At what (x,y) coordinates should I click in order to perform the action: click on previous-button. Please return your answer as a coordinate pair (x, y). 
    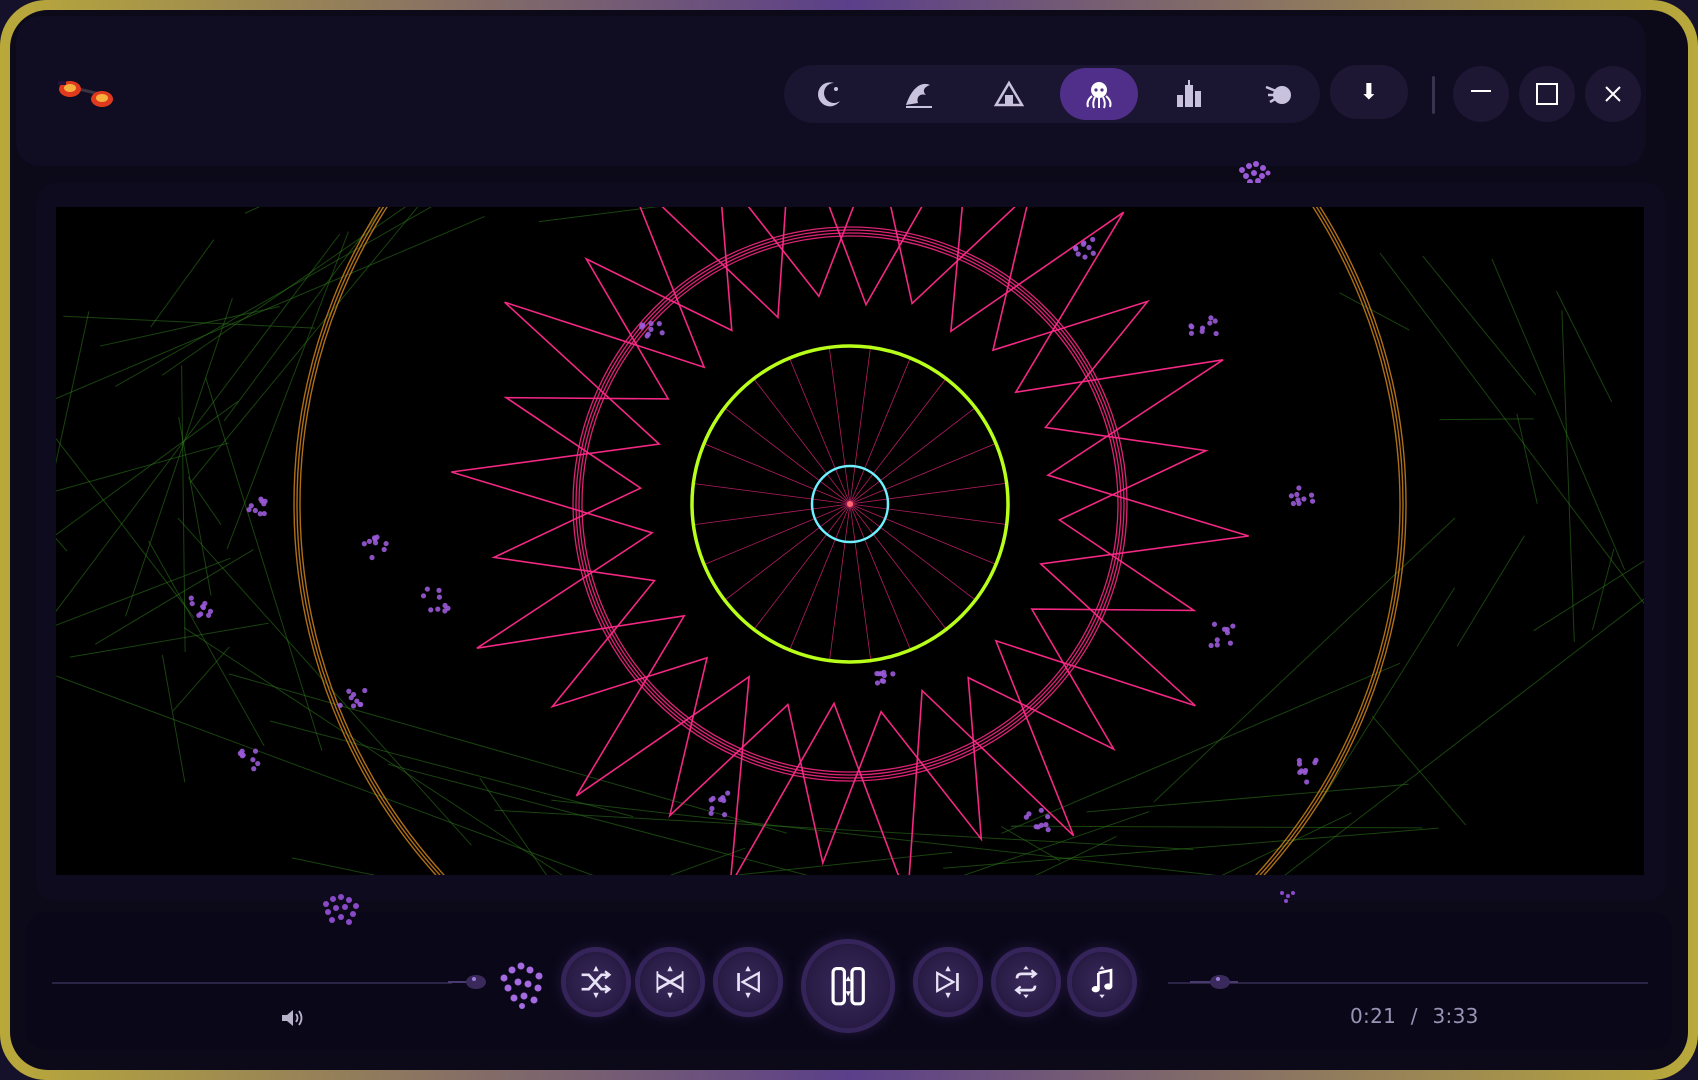
    Looking at the image, I should click on (748, 982).